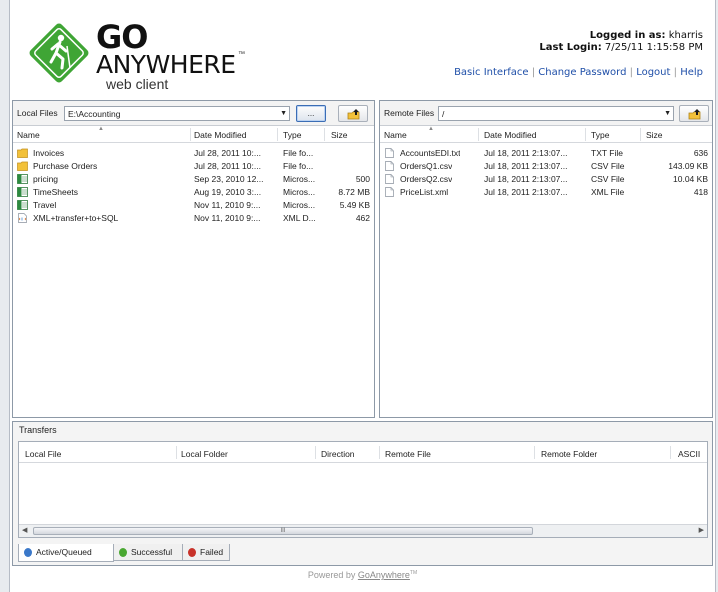  I want to click on local-files-label: Local Files, so click(37, 113).